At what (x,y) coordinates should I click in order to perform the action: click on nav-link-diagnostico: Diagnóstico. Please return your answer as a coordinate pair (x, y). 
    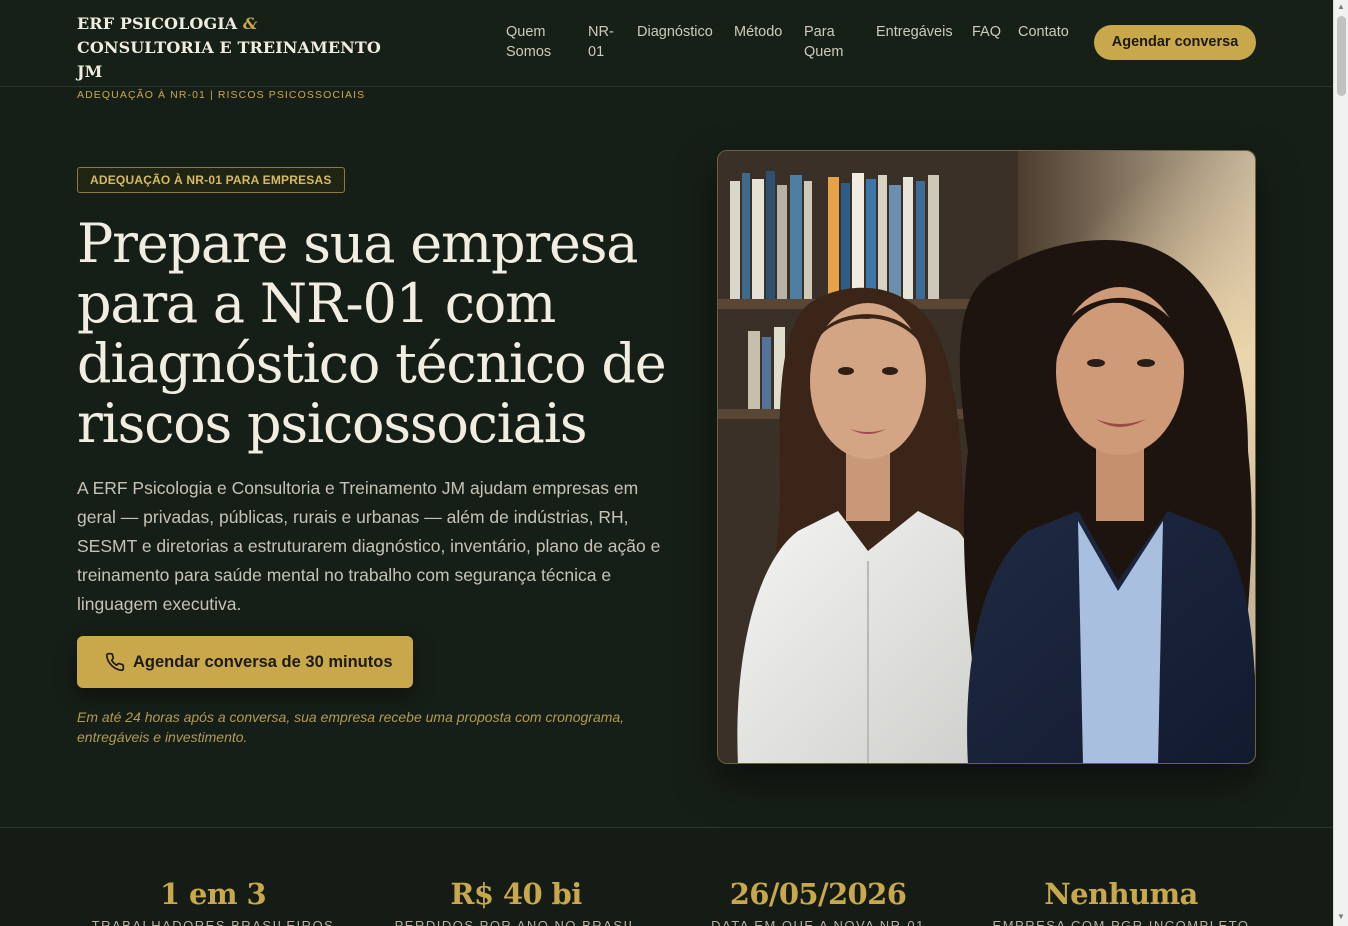
    Looking at the image, I should click on (675, 32).